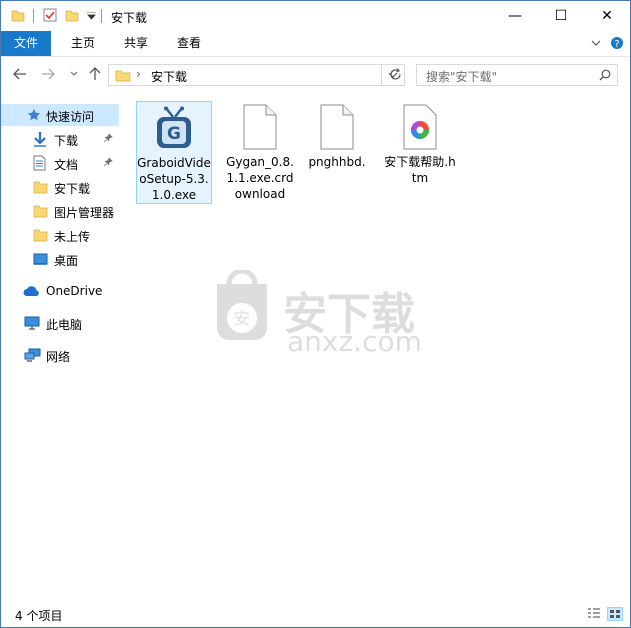  I want to click on tab-file: 文件, so click(26, 43).